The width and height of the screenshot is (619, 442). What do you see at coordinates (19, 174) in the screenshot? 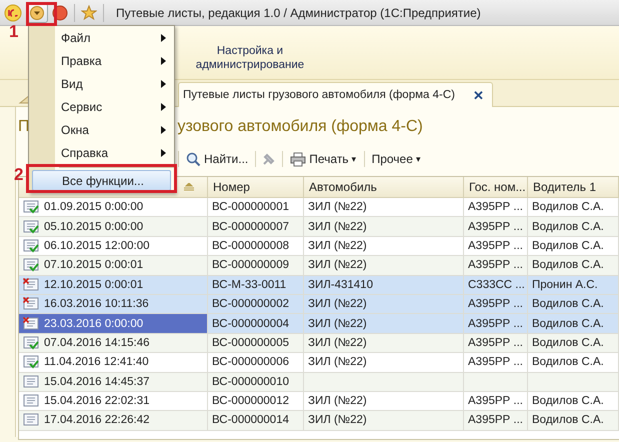
I see `annotation-number: 2` at bounding box center [19, 174].